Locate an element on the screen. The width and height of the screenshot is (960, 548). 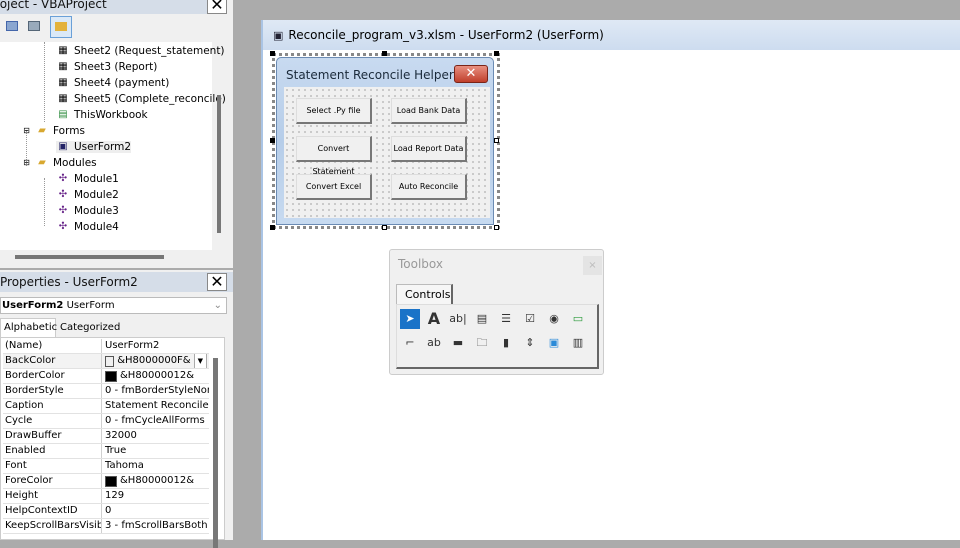
property-value: 129 is located at coordinates (155, 496).